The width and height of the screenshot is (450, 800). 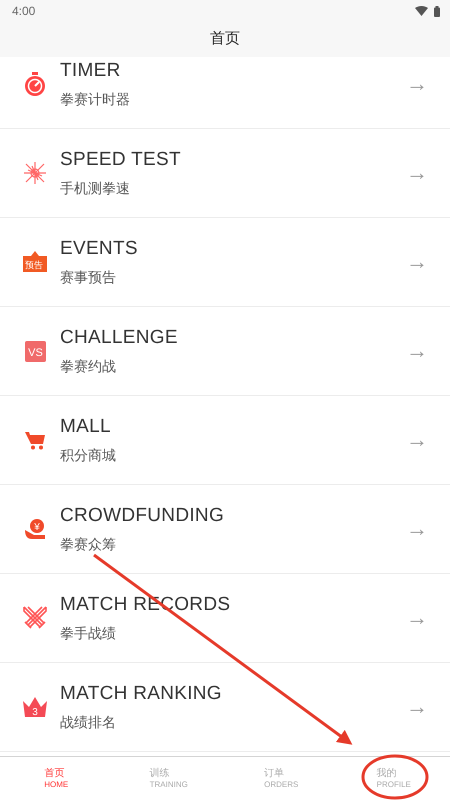 I want to click on menu-subtitle: 手机测拳速, so click(x=95, y=189).